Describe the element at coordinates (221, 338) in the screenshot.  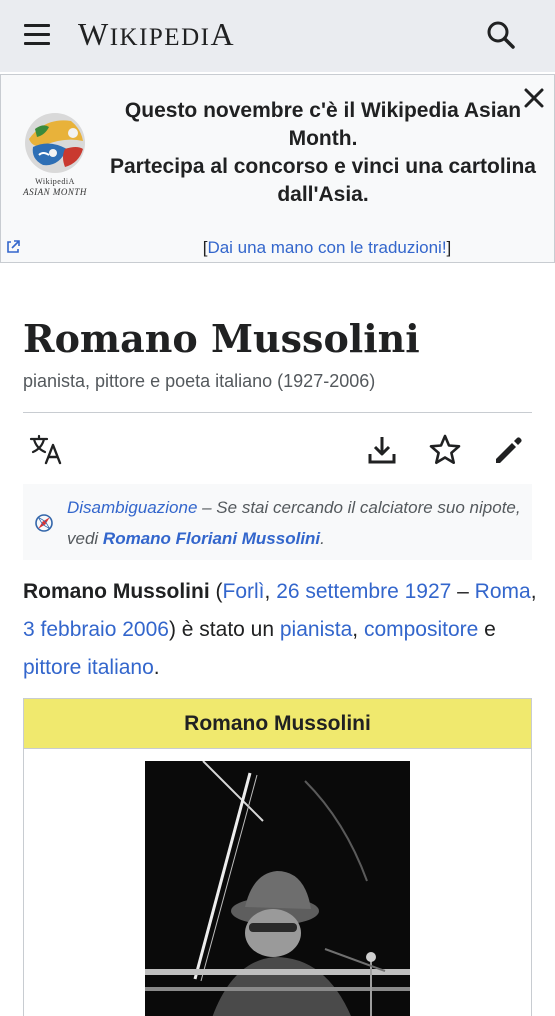
I see `page-title: Romano Mussolini` at that location.